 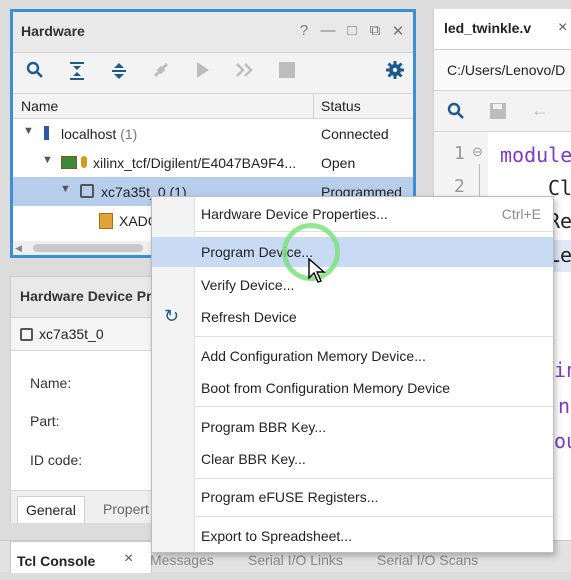 I want to click on editor-tab-led-twinkle: led_twinkle.v, so click(x=487, y=28).